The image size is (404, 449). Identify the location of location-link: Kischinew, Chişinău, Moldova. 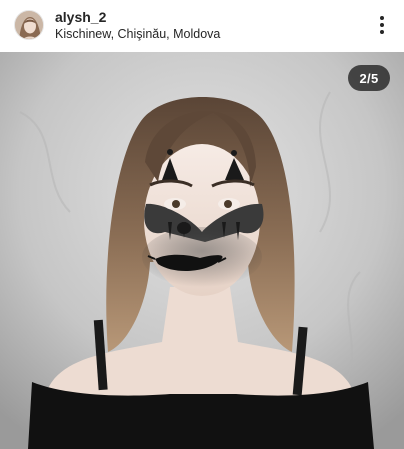
(137, 34).